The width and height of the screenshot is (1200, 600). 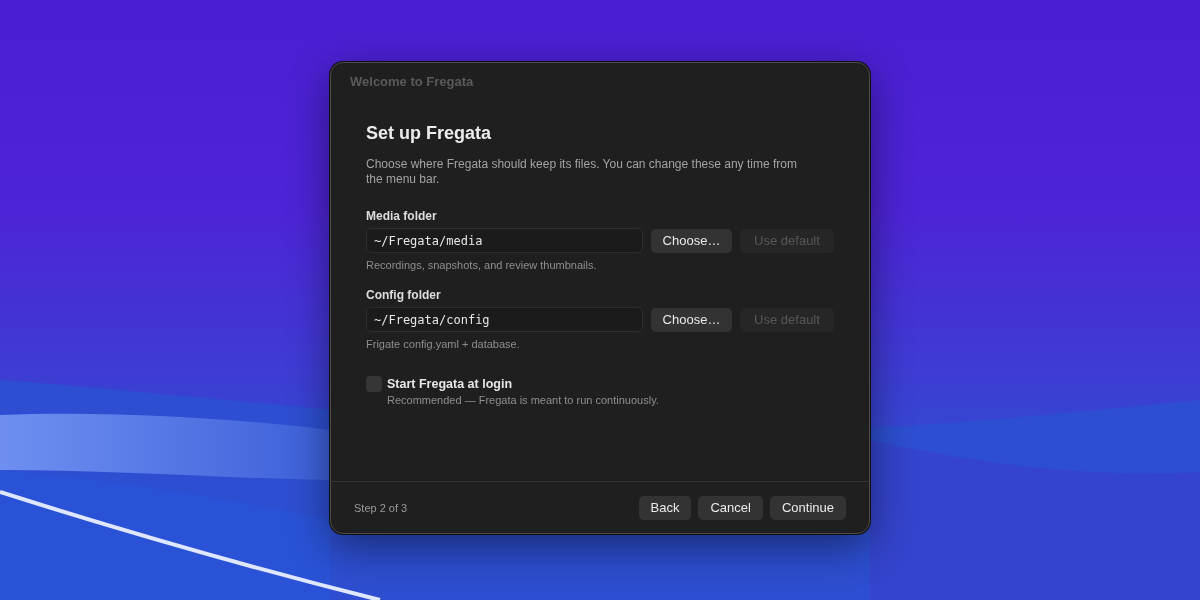 What do you see at coordinates (523, 400) in the screenshot?
I see `login-option-hint: Recommended — Fregata is meant to run continuously.` at bounding box center [523, 400].